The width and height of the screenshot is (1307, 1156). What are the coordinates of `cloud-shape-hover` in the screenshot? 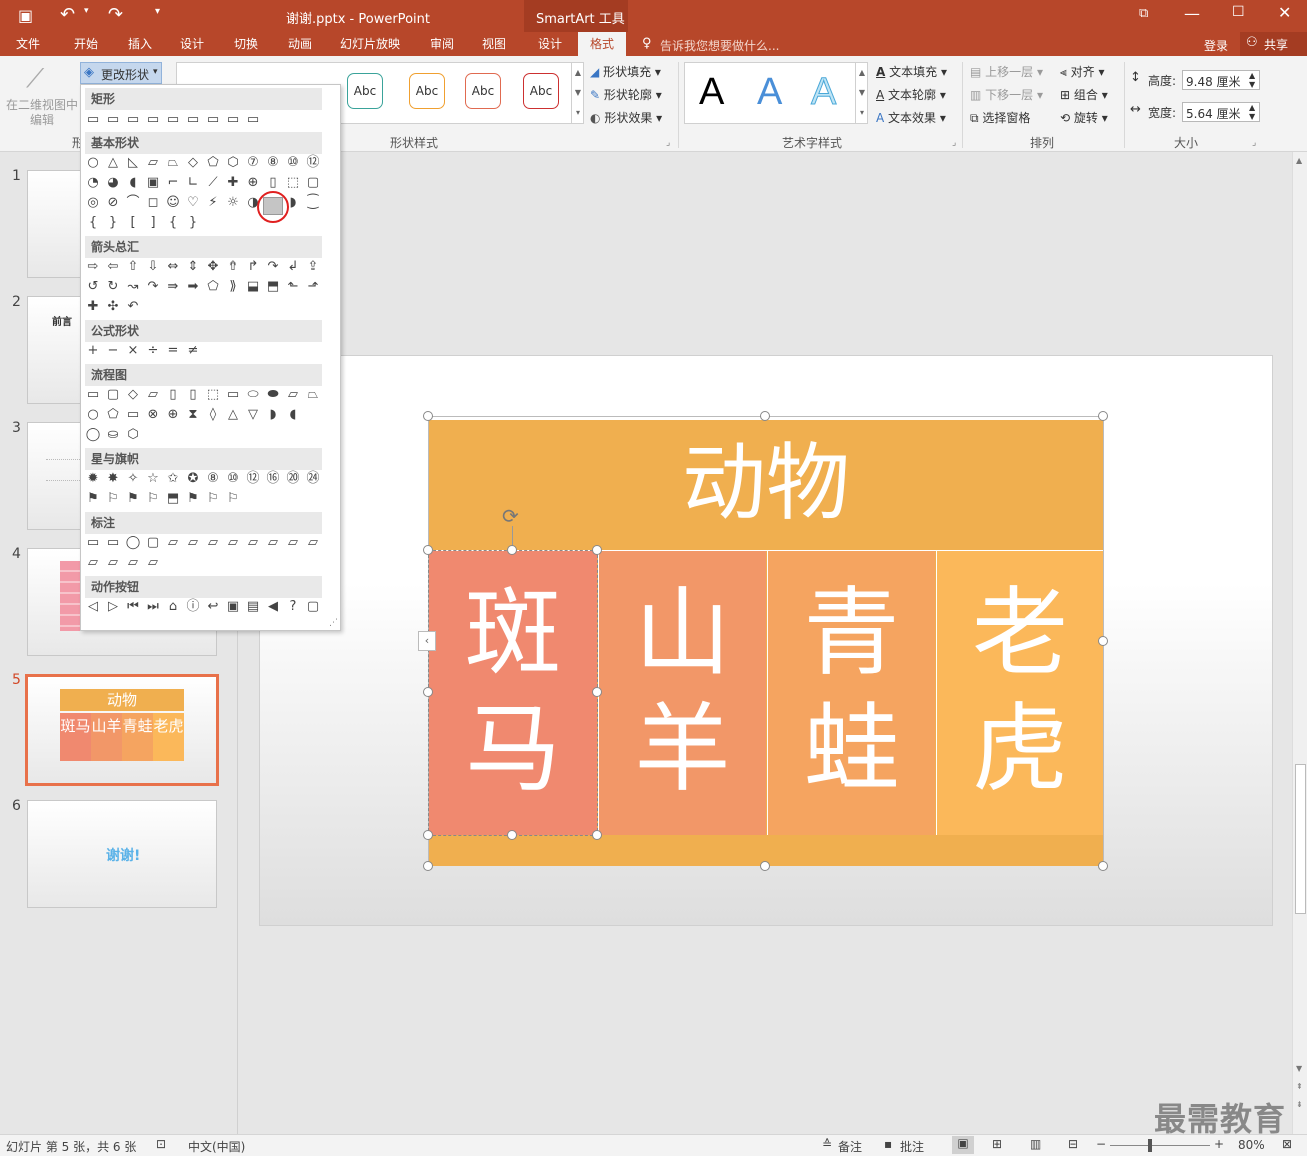 It's located at (273, 206).